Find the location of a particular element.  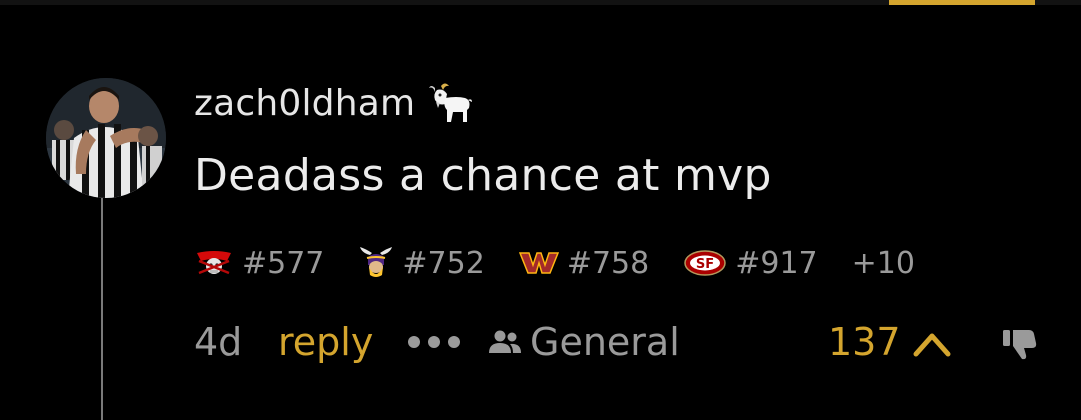

badge-vikings: #752 is located at coordinates (421, 263).